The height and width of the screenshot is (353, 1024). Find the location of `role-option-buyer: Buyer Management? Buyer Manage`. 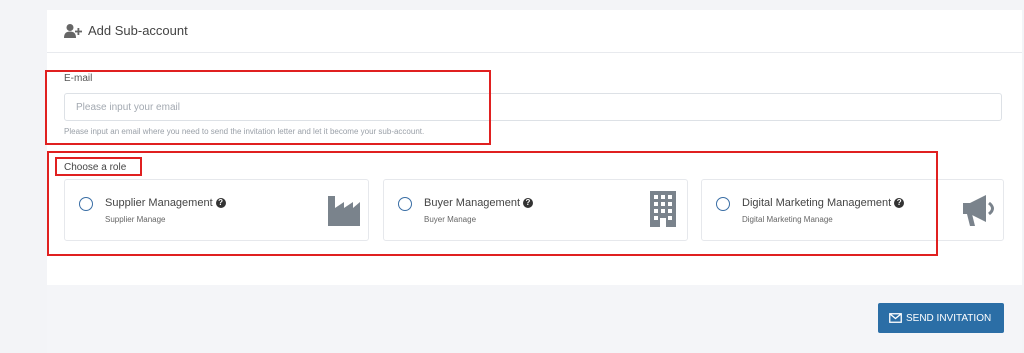

role-option-buyer: Buyer Management? Buyer Manage is located at coordinates (535, 210).